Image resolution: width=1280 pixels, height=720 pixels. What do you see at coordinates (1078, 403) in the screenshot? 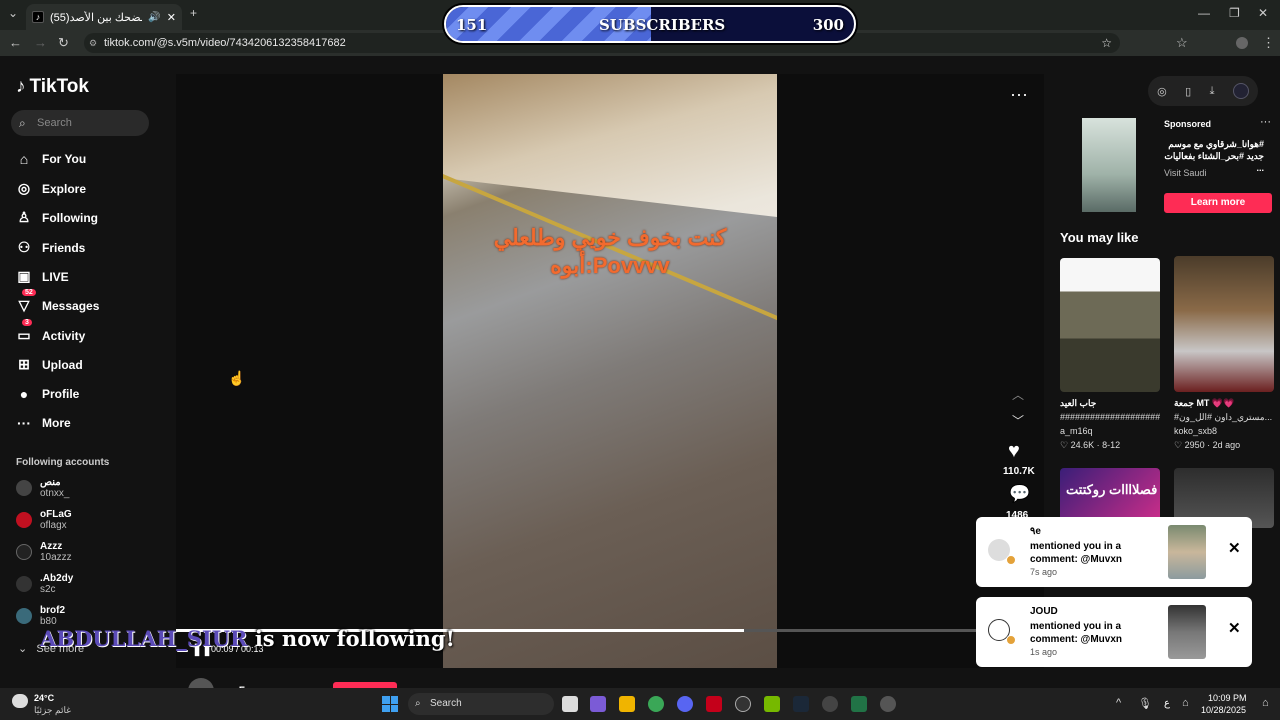
I see `suggested-title: جاب العيد` at bounding box center [1078, 403].